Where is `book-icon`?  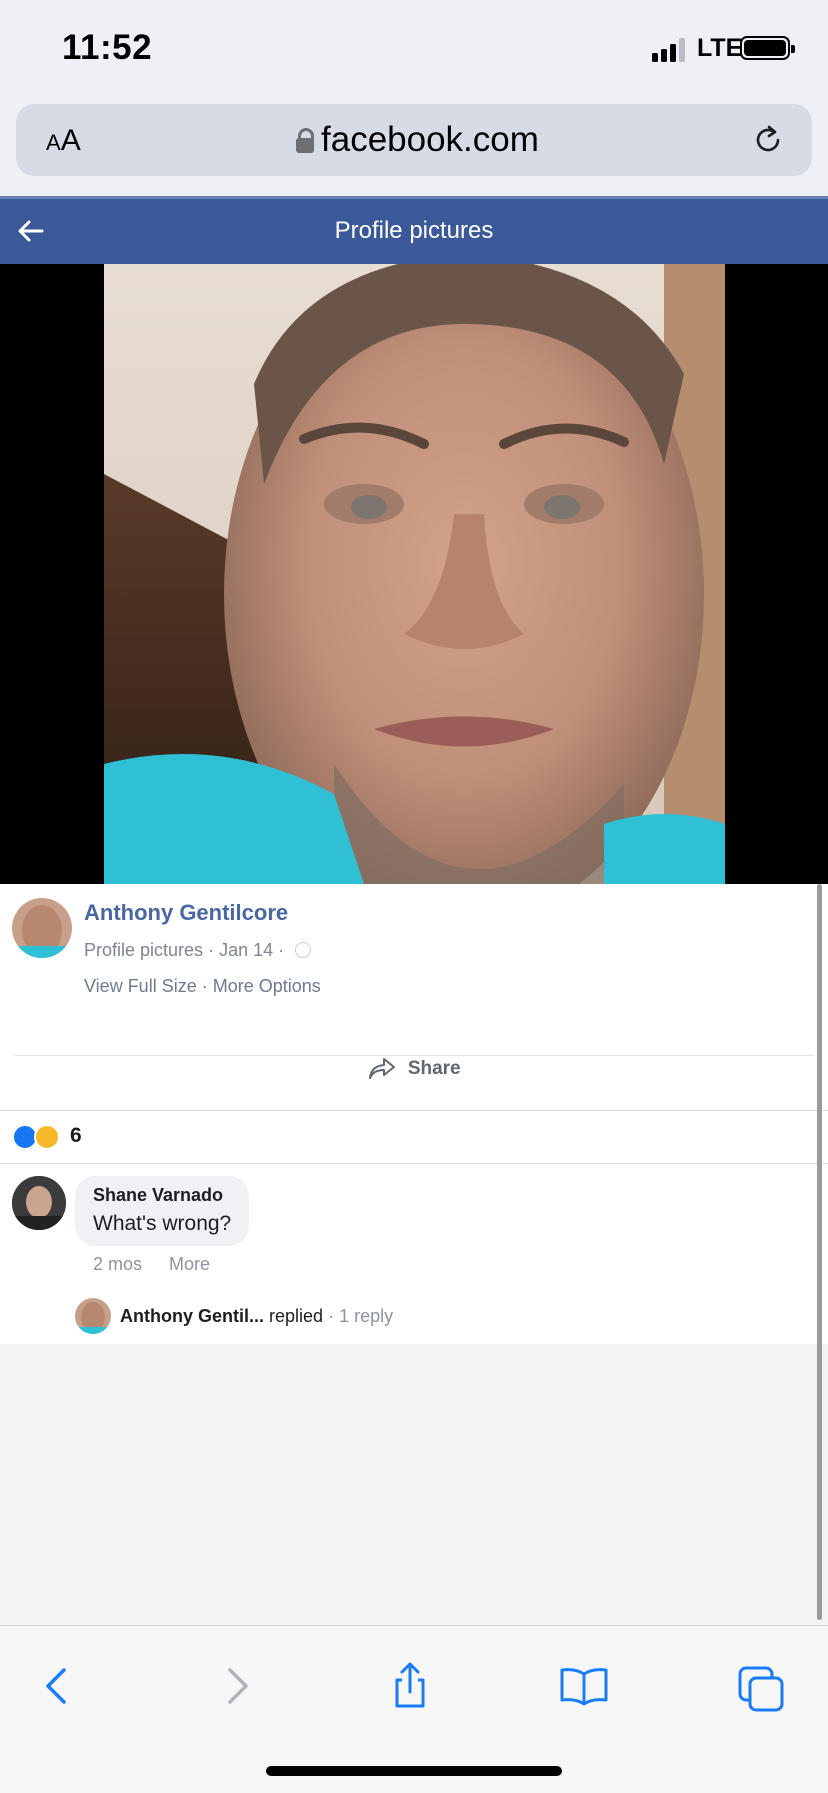 book-icon is located at coordinates (584, 1686).